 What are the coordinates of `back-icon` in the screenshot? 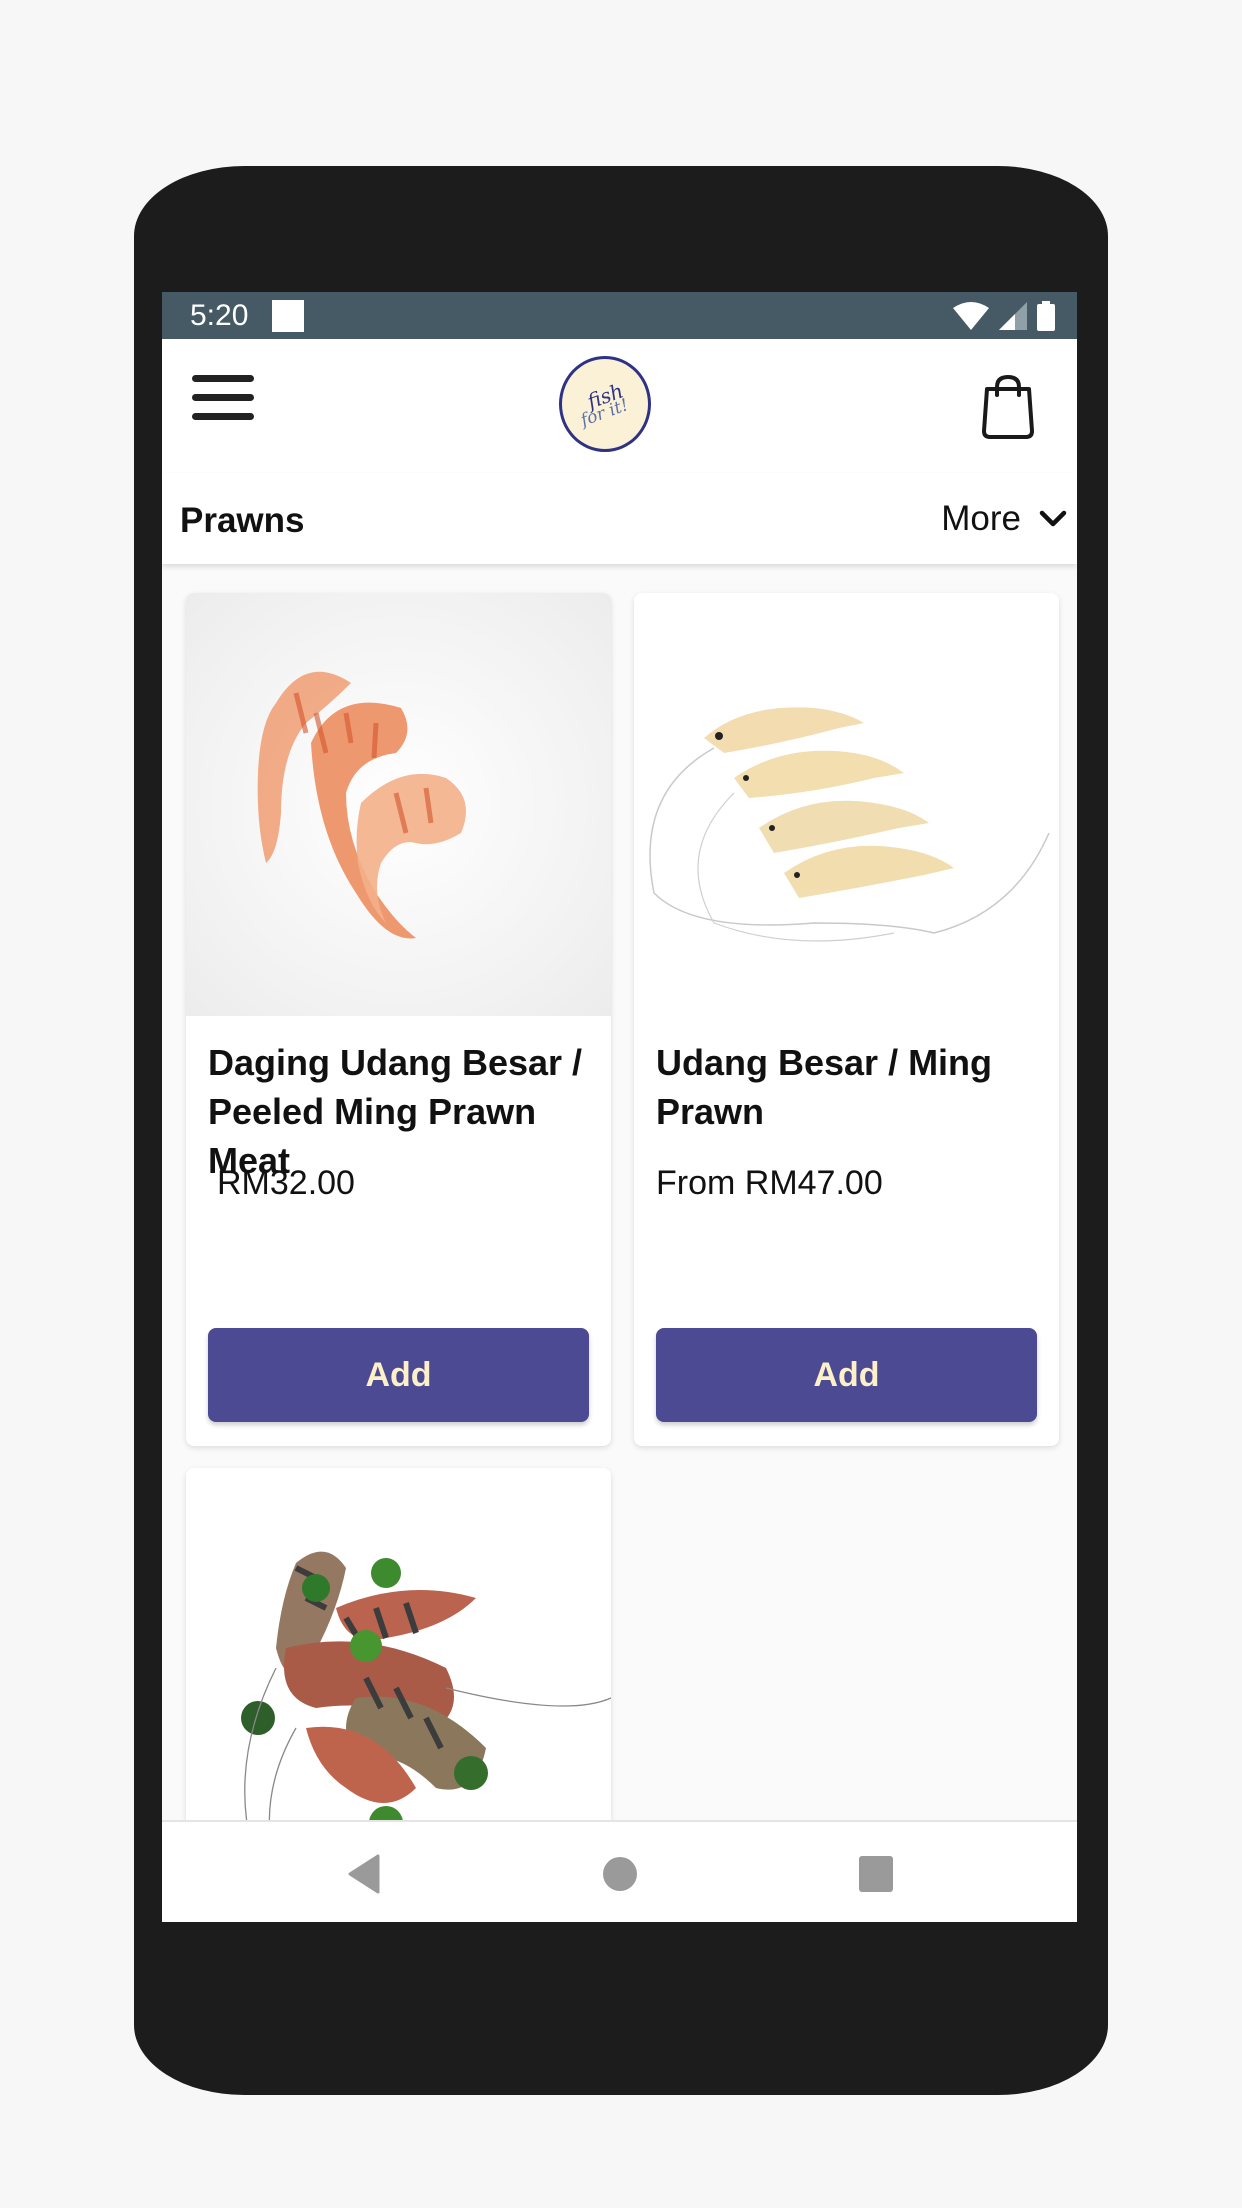 It's located at (364, 1874).